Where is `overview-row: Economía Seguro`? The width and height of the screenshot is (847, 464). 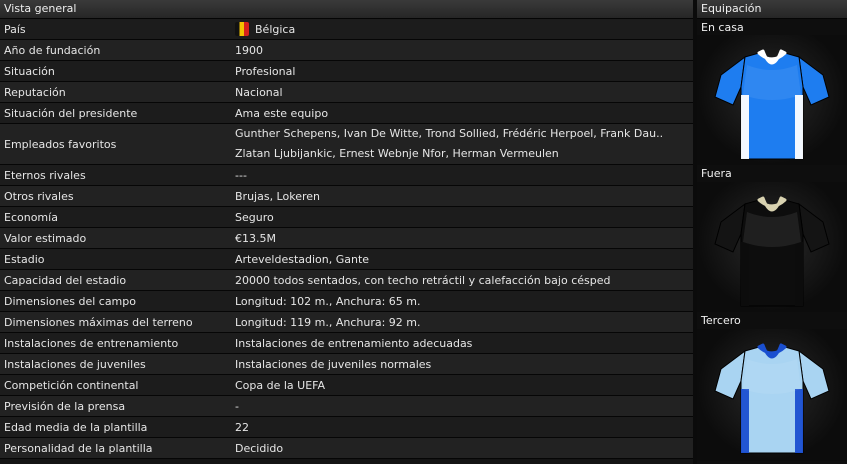 overview-row: Economía Seguro is located at coordinates (346, 217).